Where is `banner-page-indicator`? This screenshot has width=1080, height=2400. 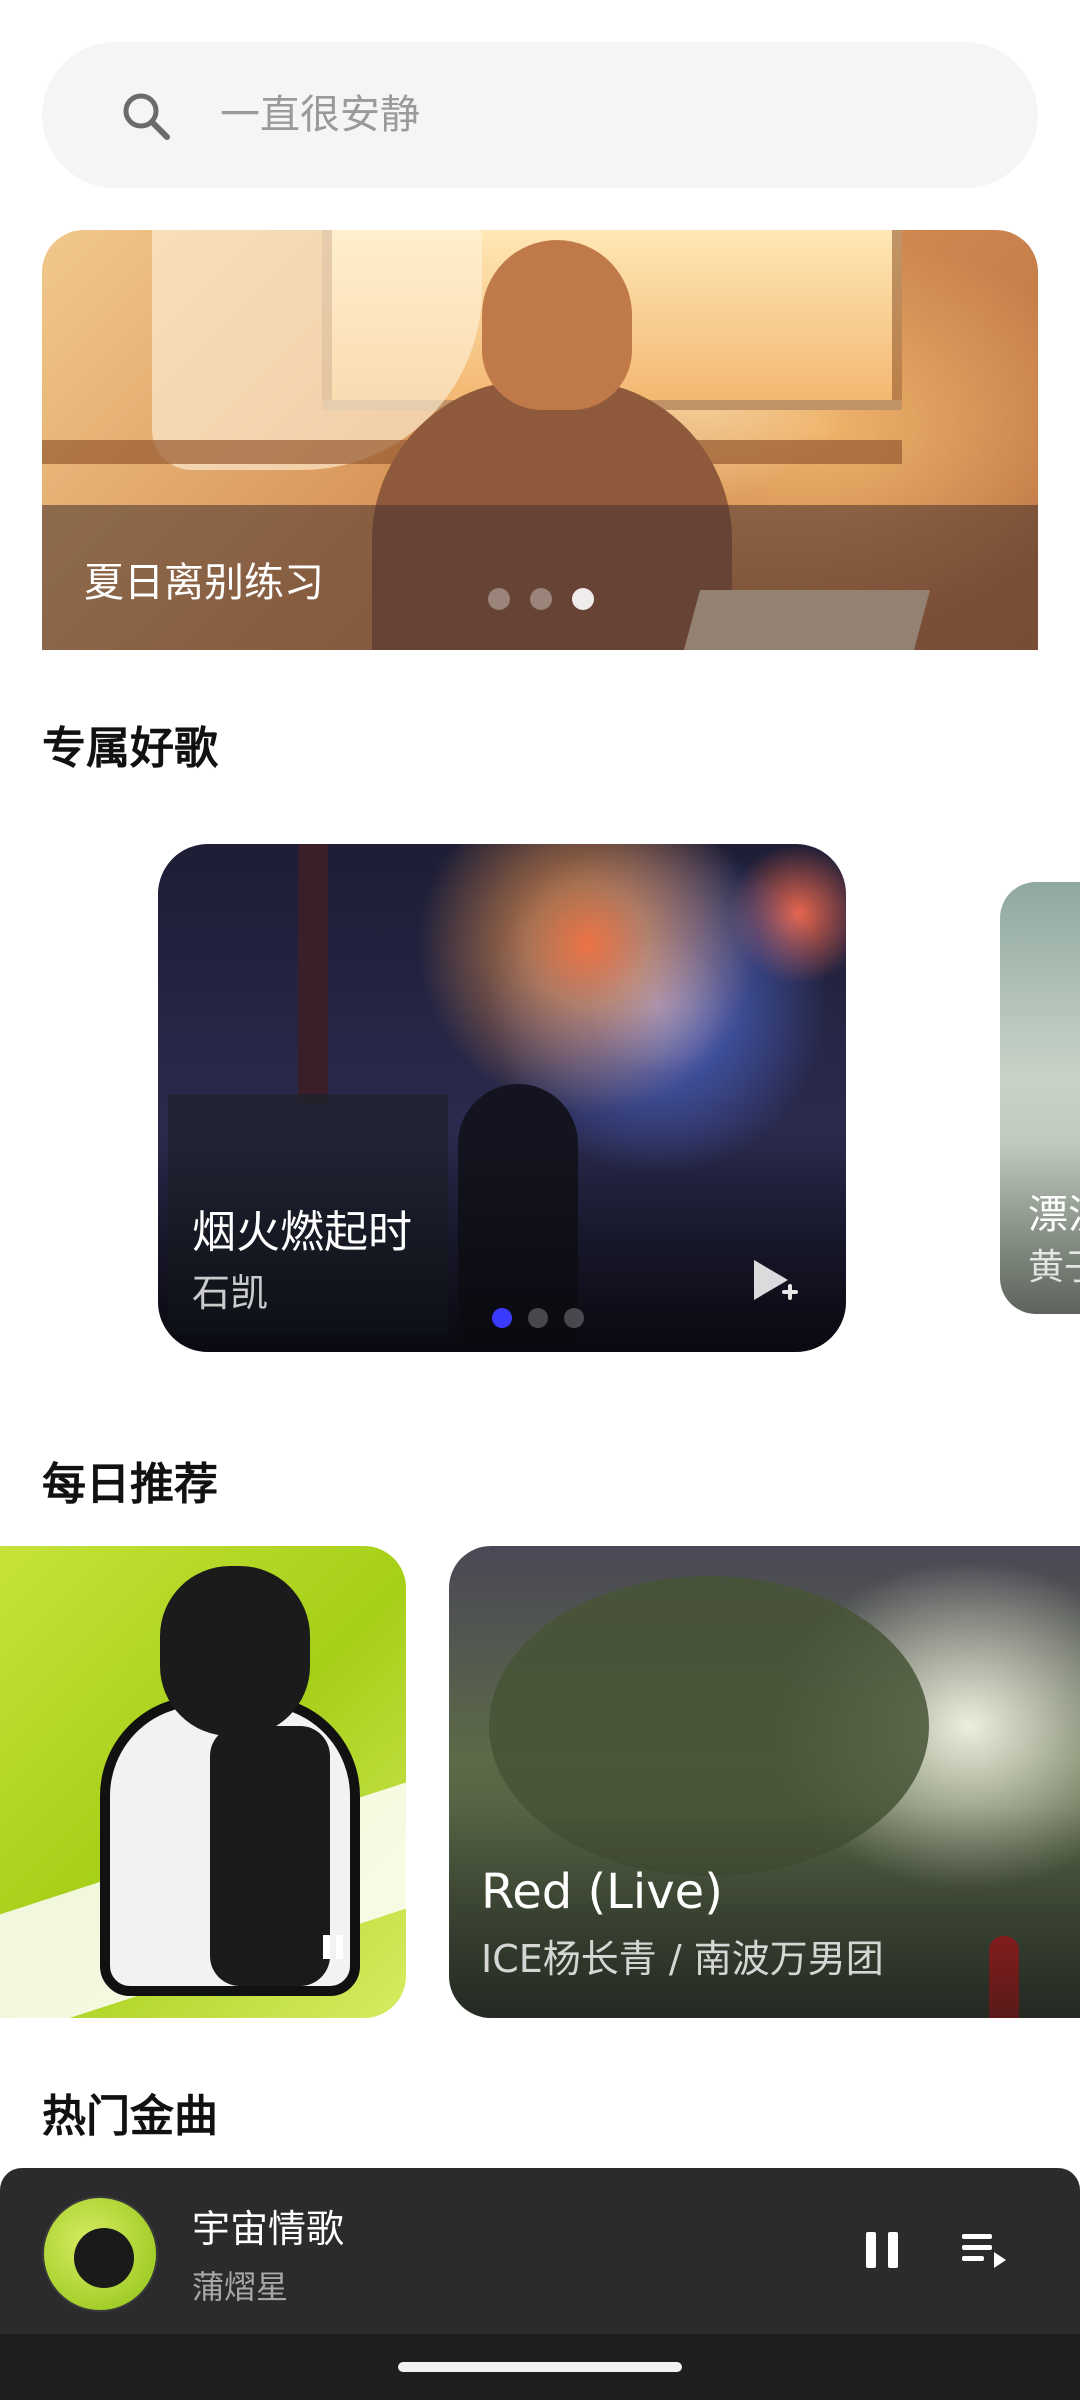
banner-page-indicator is located at coordinates (541, 599).